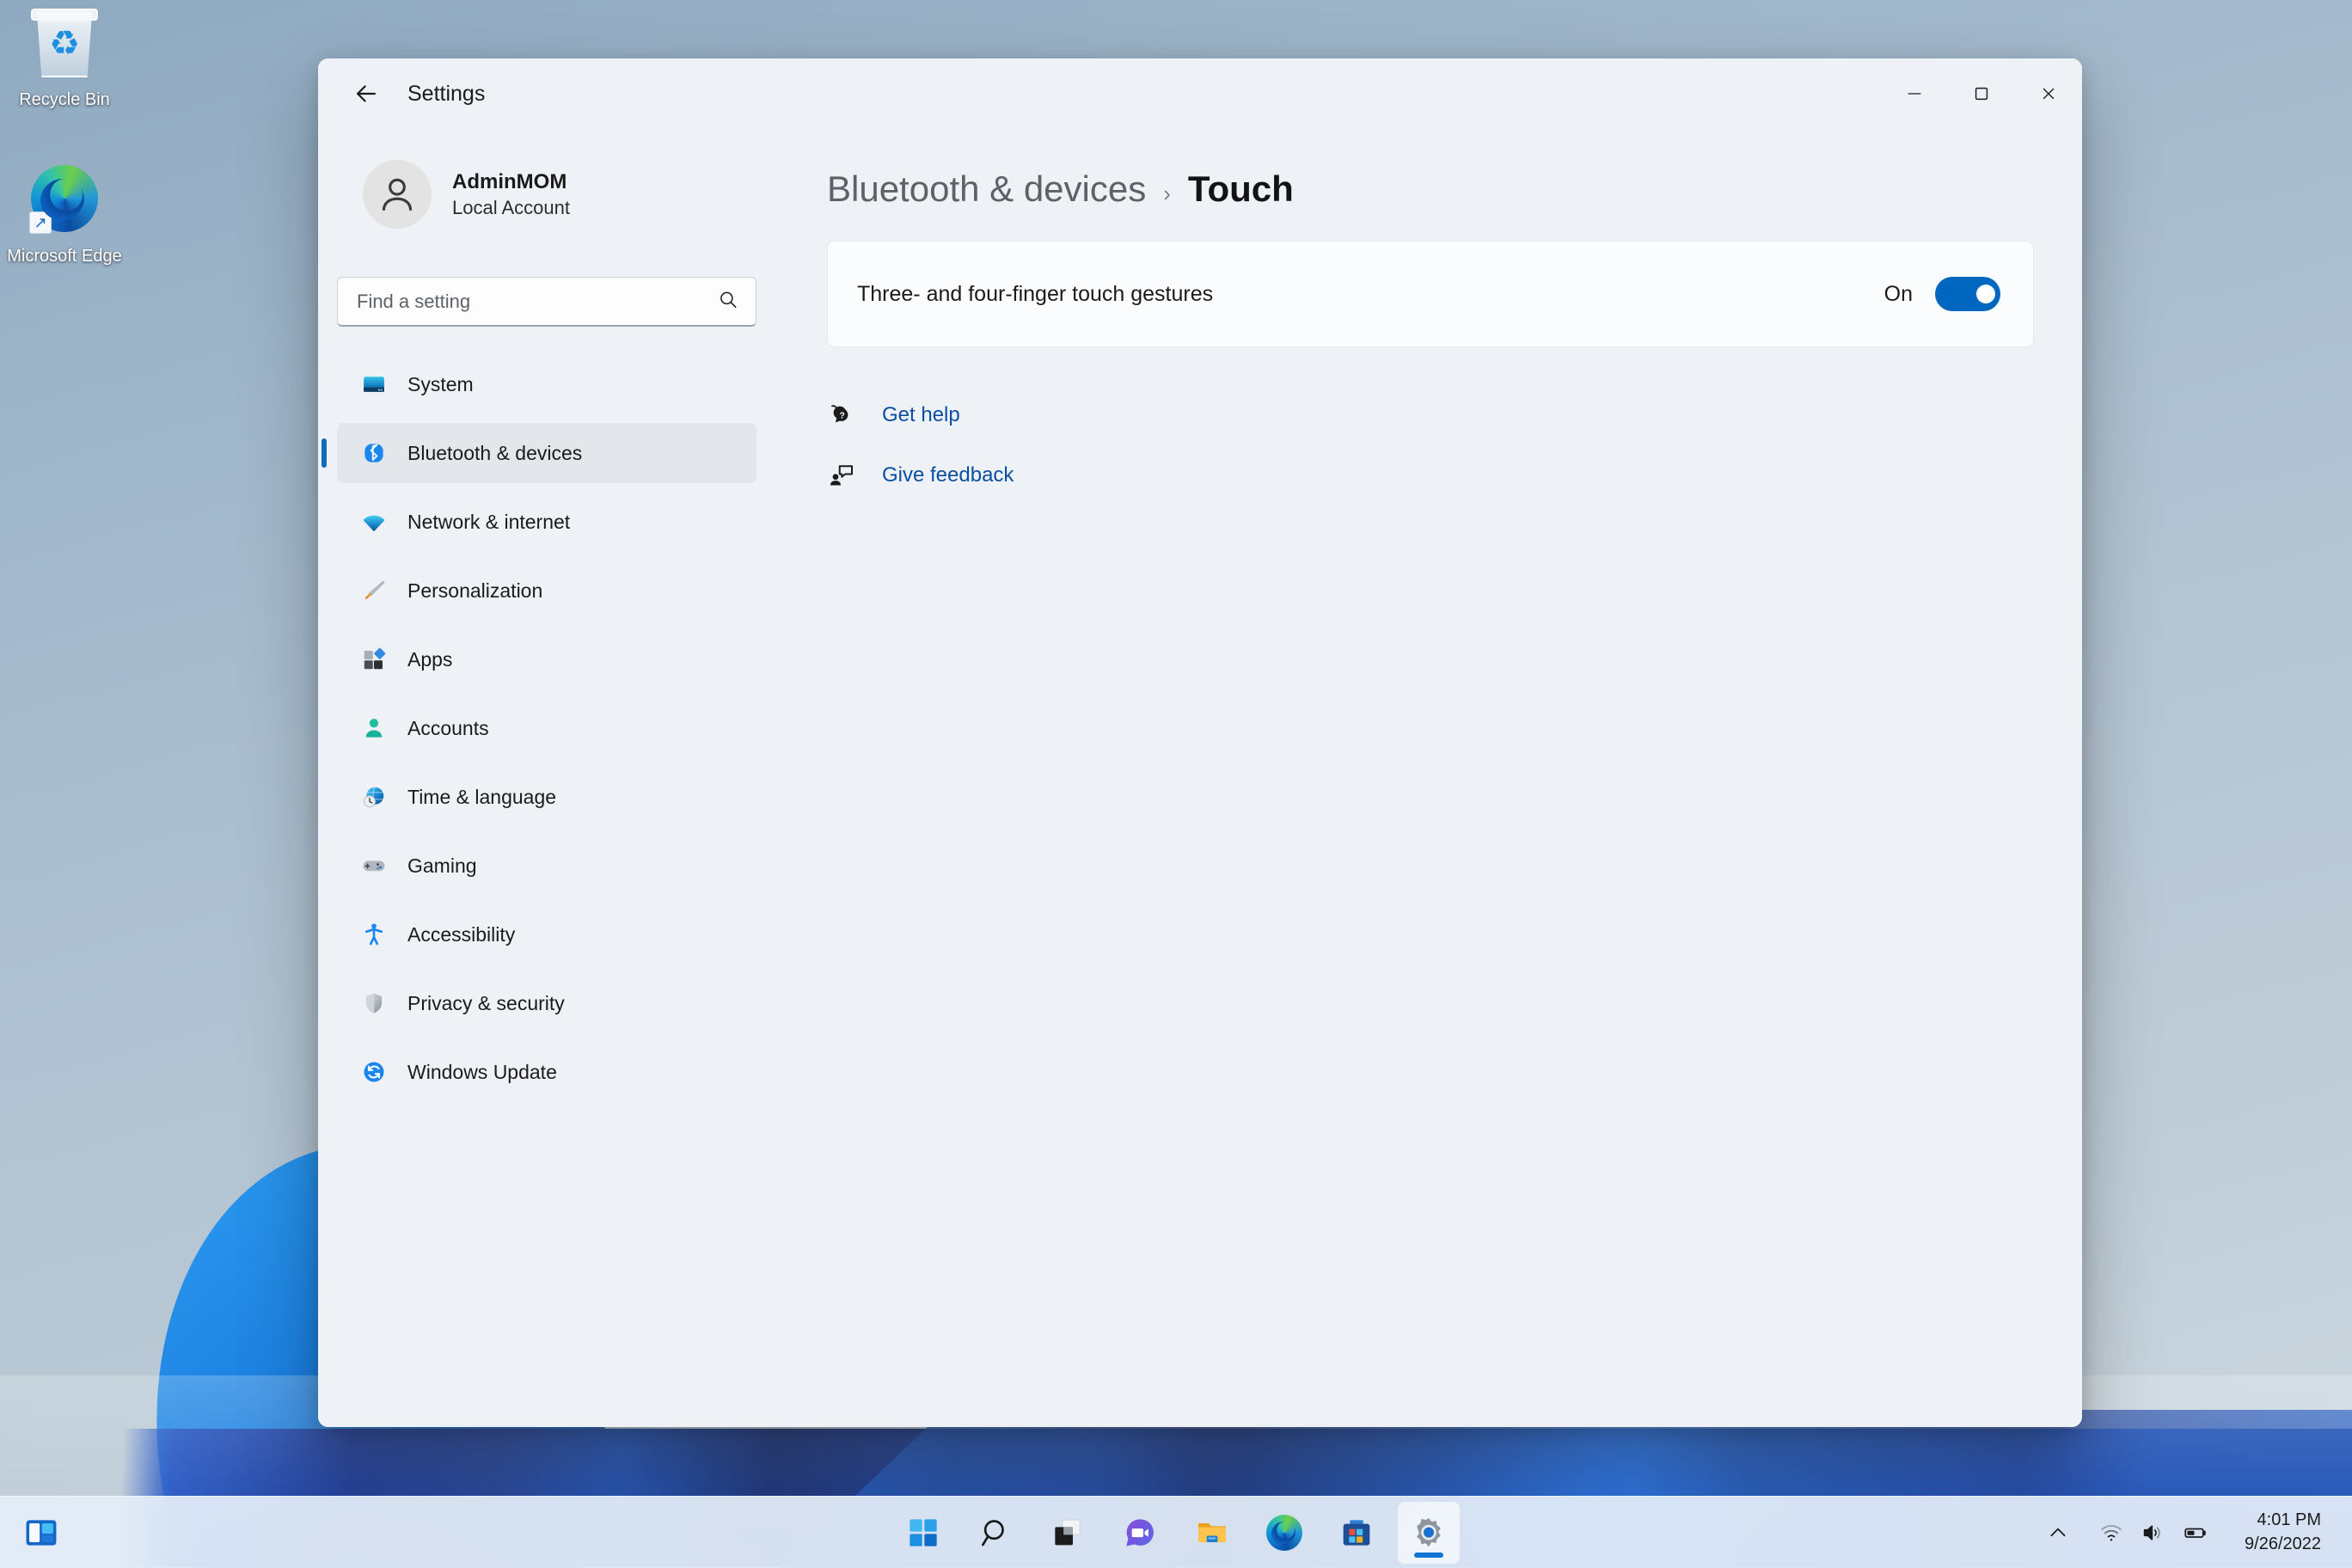 The height and width of the screenshot is (1568, 2352). I want to click on close-button, so click(2048, 93).